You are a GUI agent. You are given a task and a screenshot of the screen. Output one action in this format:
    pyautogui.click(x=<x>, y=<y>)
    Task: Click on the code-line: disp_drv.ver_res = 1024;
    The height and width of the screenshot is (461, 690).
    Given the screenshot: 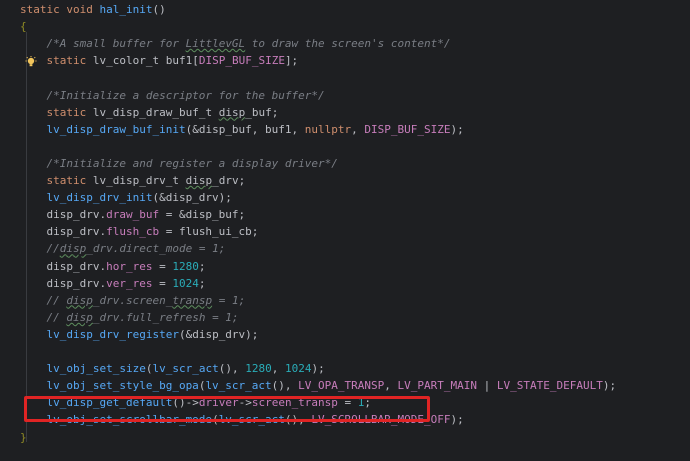 What is the action you would take?
    pyautogui.click(x=112, y=283)
    